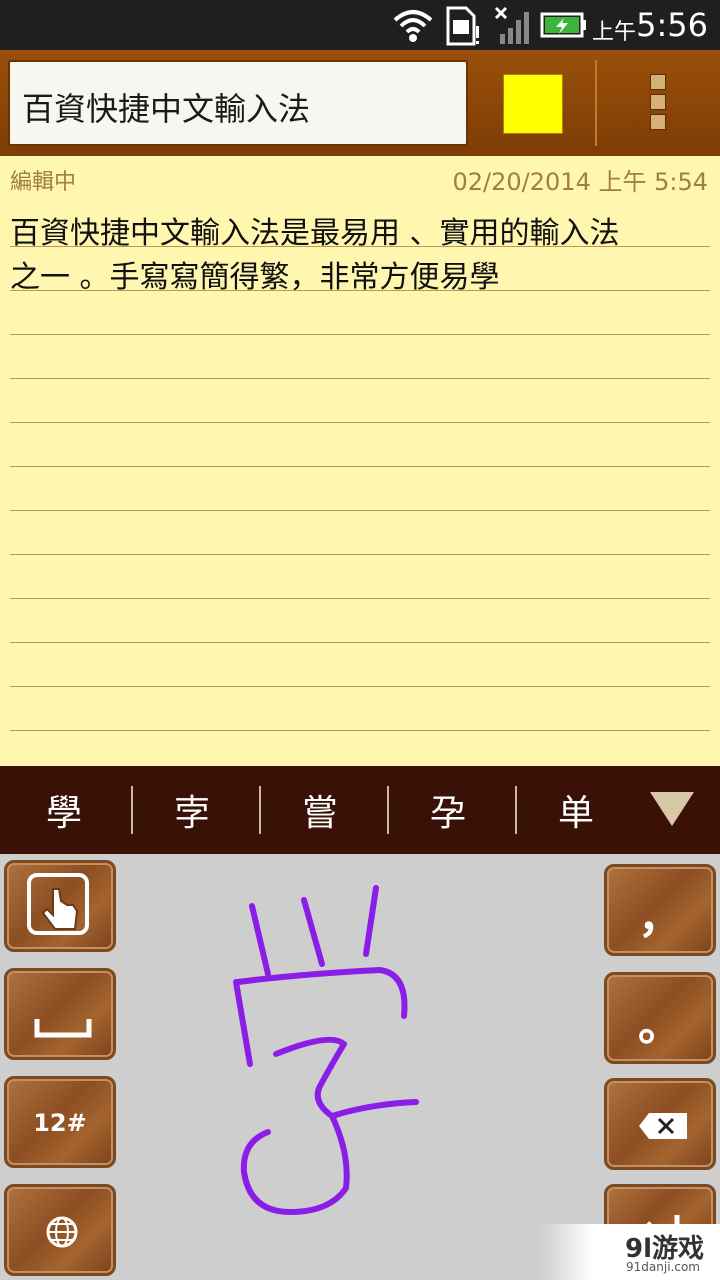  I want to click on watermark-url: 91danji.com, so click(663, 1267).